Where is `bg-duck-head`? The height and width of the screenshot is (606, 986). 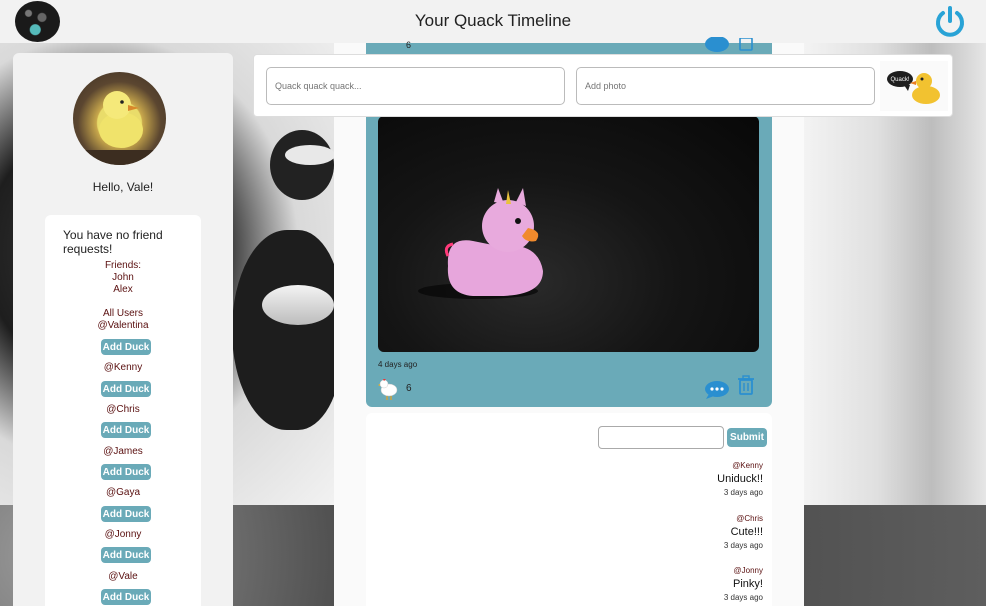
bg-duck-head is located at coordinates (302, 165).